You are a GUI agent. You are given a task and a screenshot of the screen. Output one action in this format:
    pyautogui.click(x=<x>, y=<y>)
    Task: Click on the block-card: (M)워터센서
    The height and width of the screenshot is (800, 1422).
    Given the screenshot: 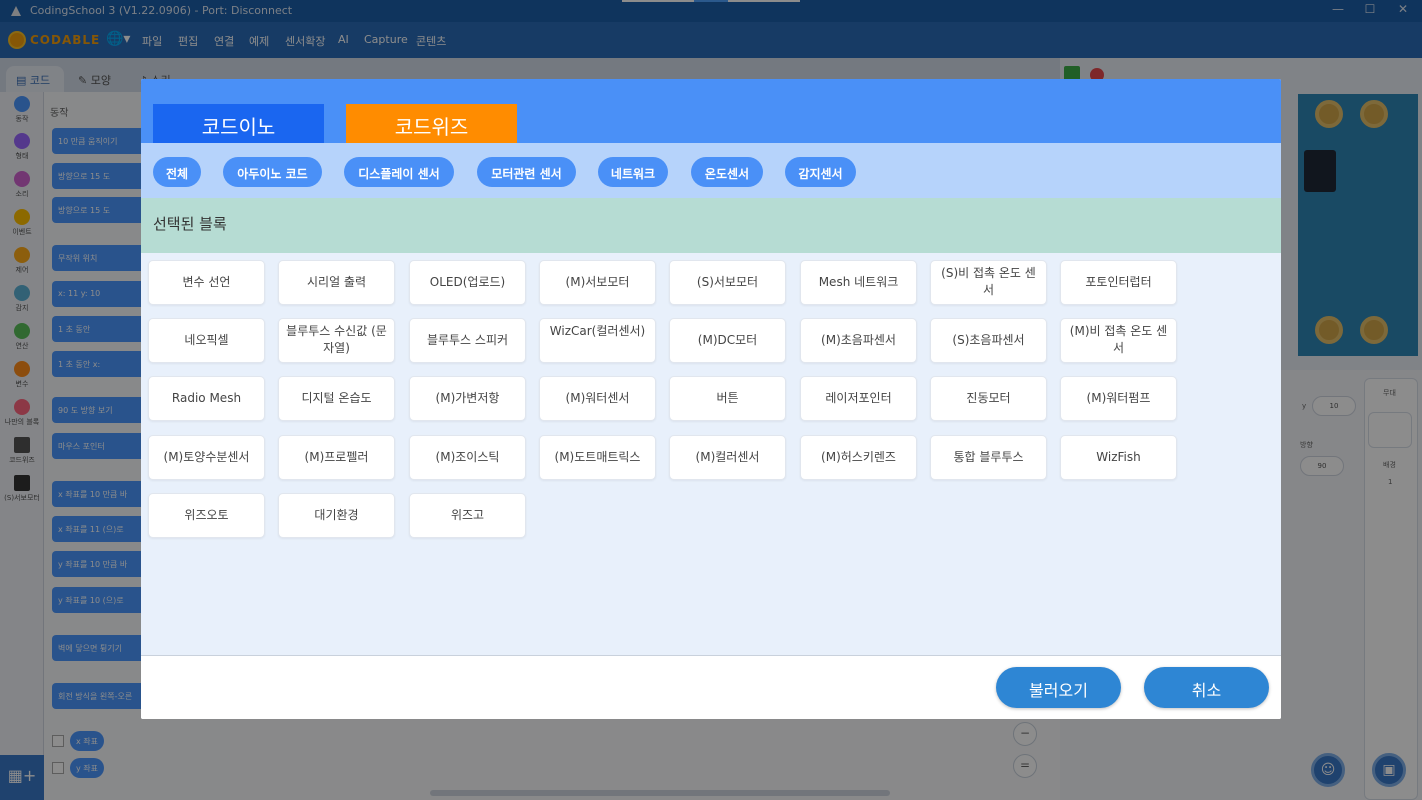 What is the action you would take?
    pyautogui.click(x=597, y=398)
    